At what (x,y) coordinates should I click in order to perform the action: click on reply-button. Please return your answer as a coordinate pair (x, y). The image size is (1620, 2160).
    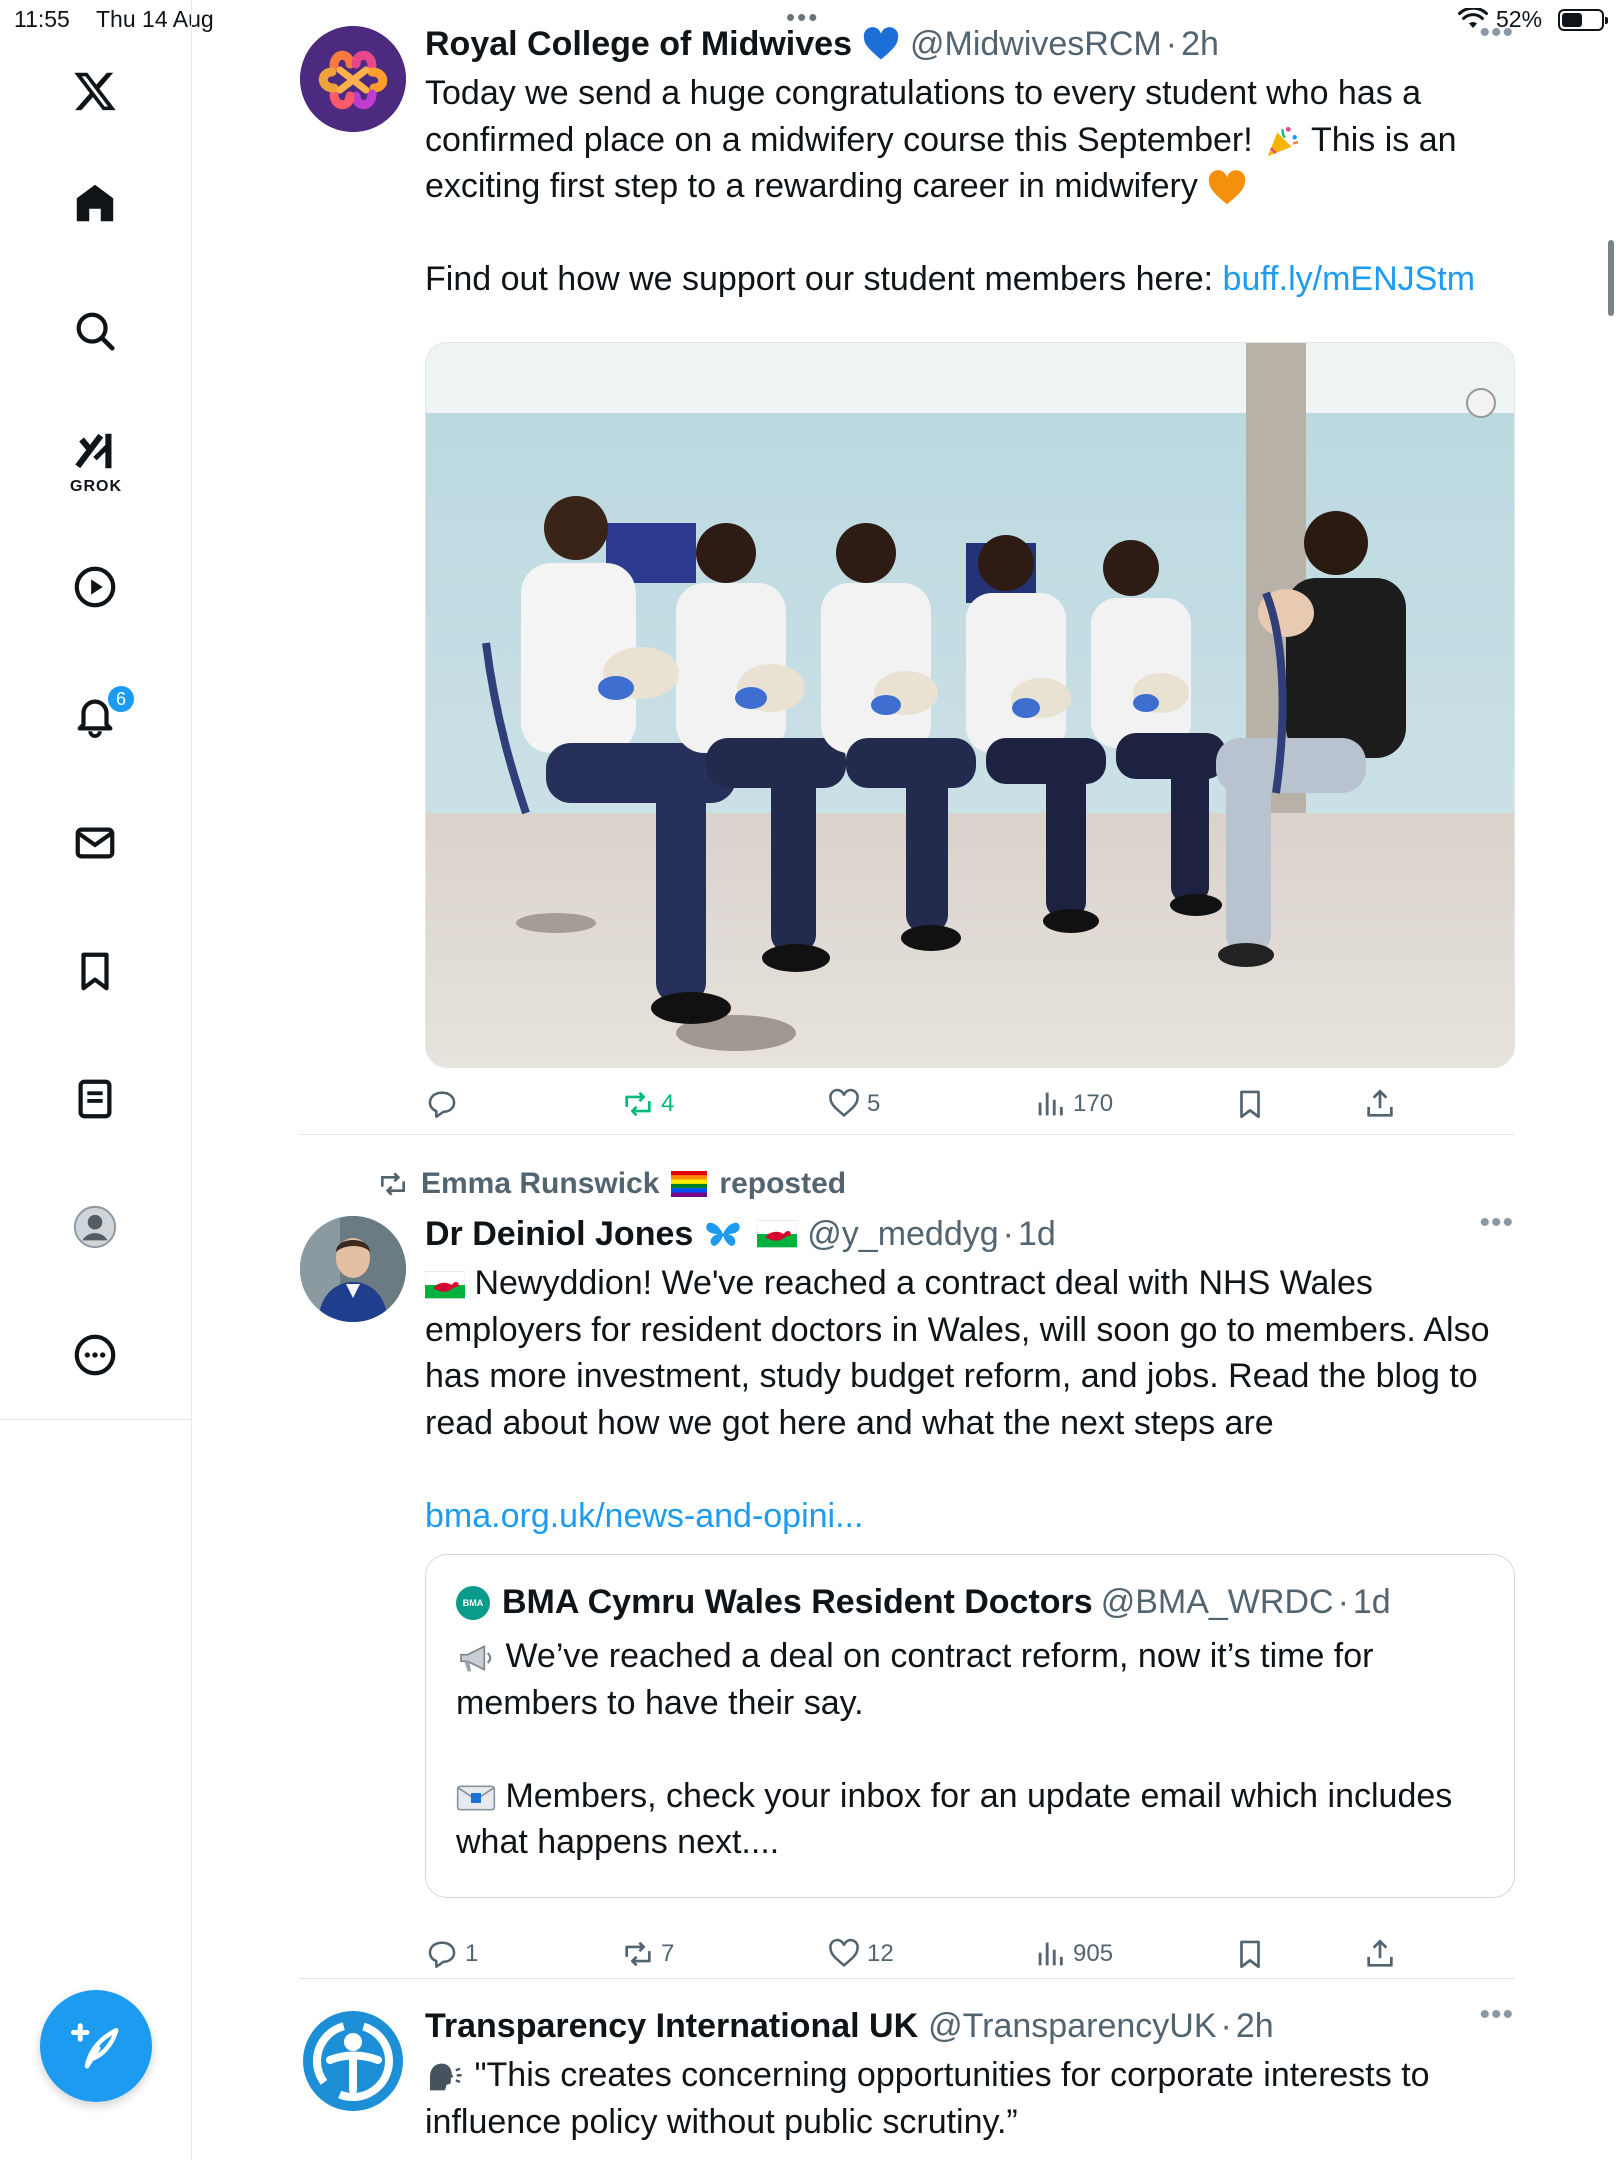
    Looking at the image, I should click on (445, 1104).